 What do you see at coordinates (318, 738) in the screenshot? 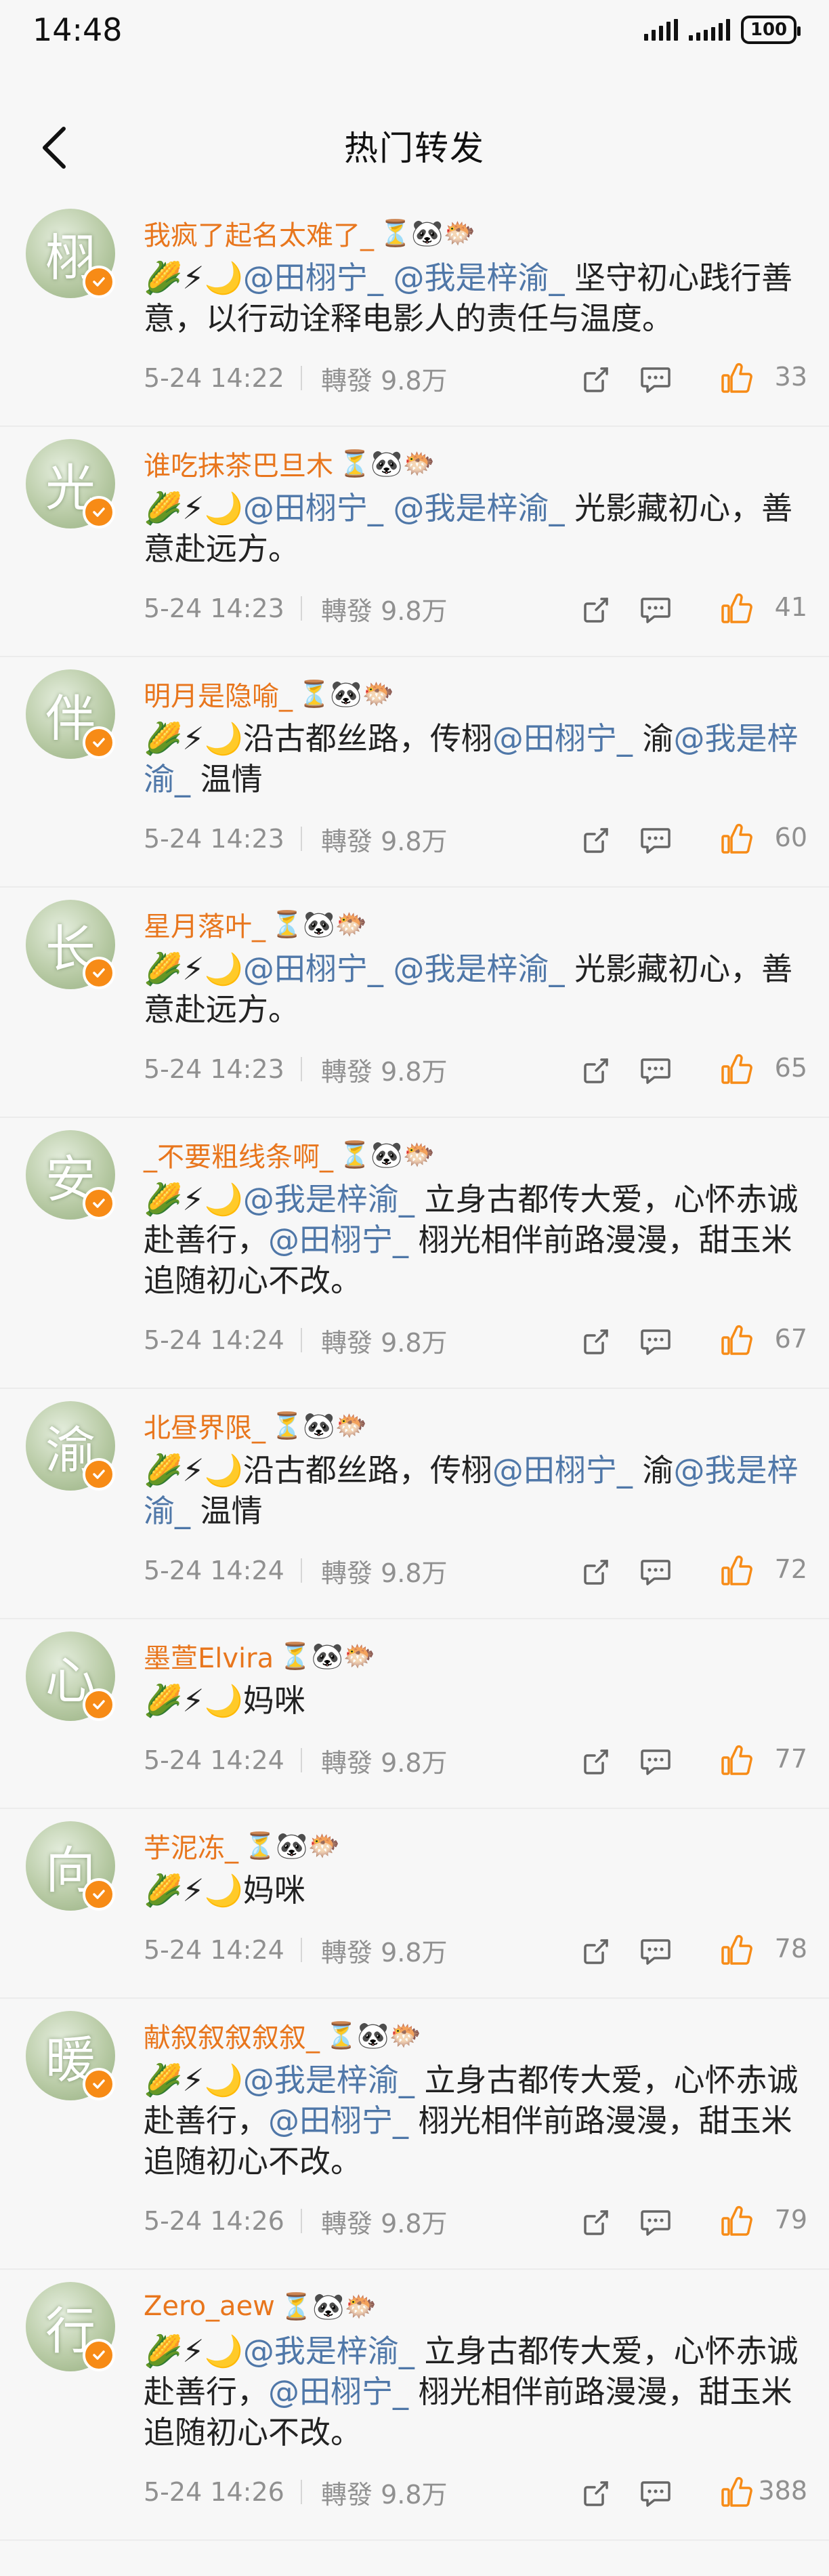
I see `content-text: 🌽⚡🌙沿古都丝路，传栩` at bounding box center [318, 738].